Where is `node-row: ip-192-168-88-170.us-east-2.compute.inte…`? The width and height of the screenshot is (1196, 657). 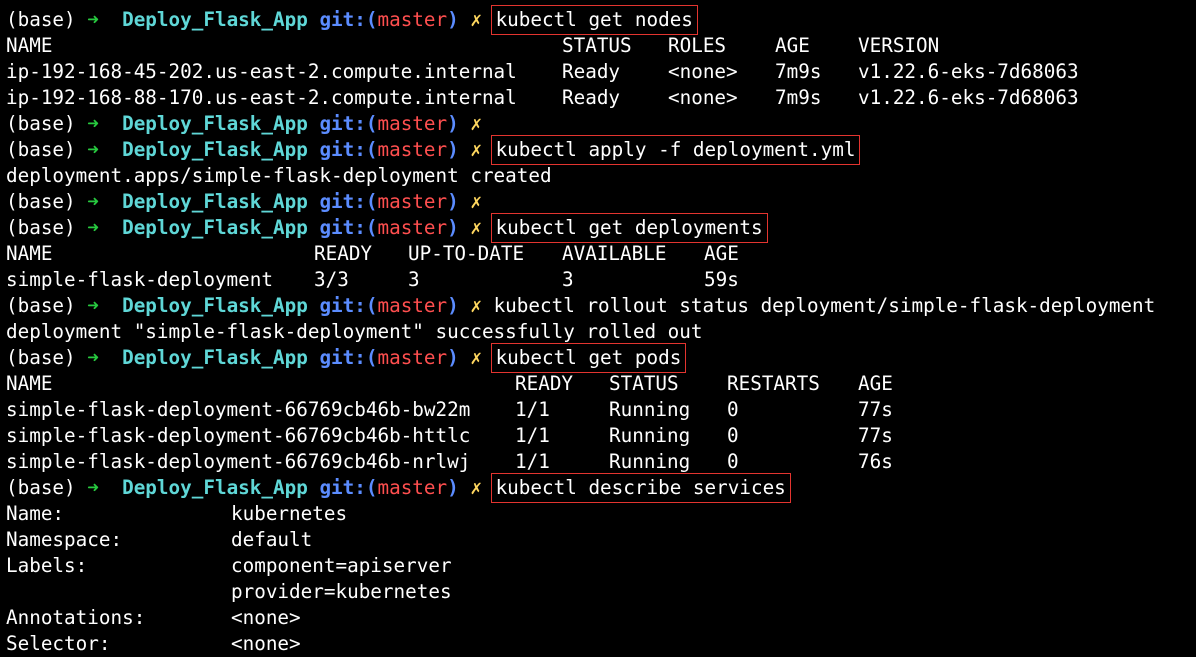
node-row: ip-192-168-88-170.us-east-2.compute.inte… is located at coordinates (601, 98).